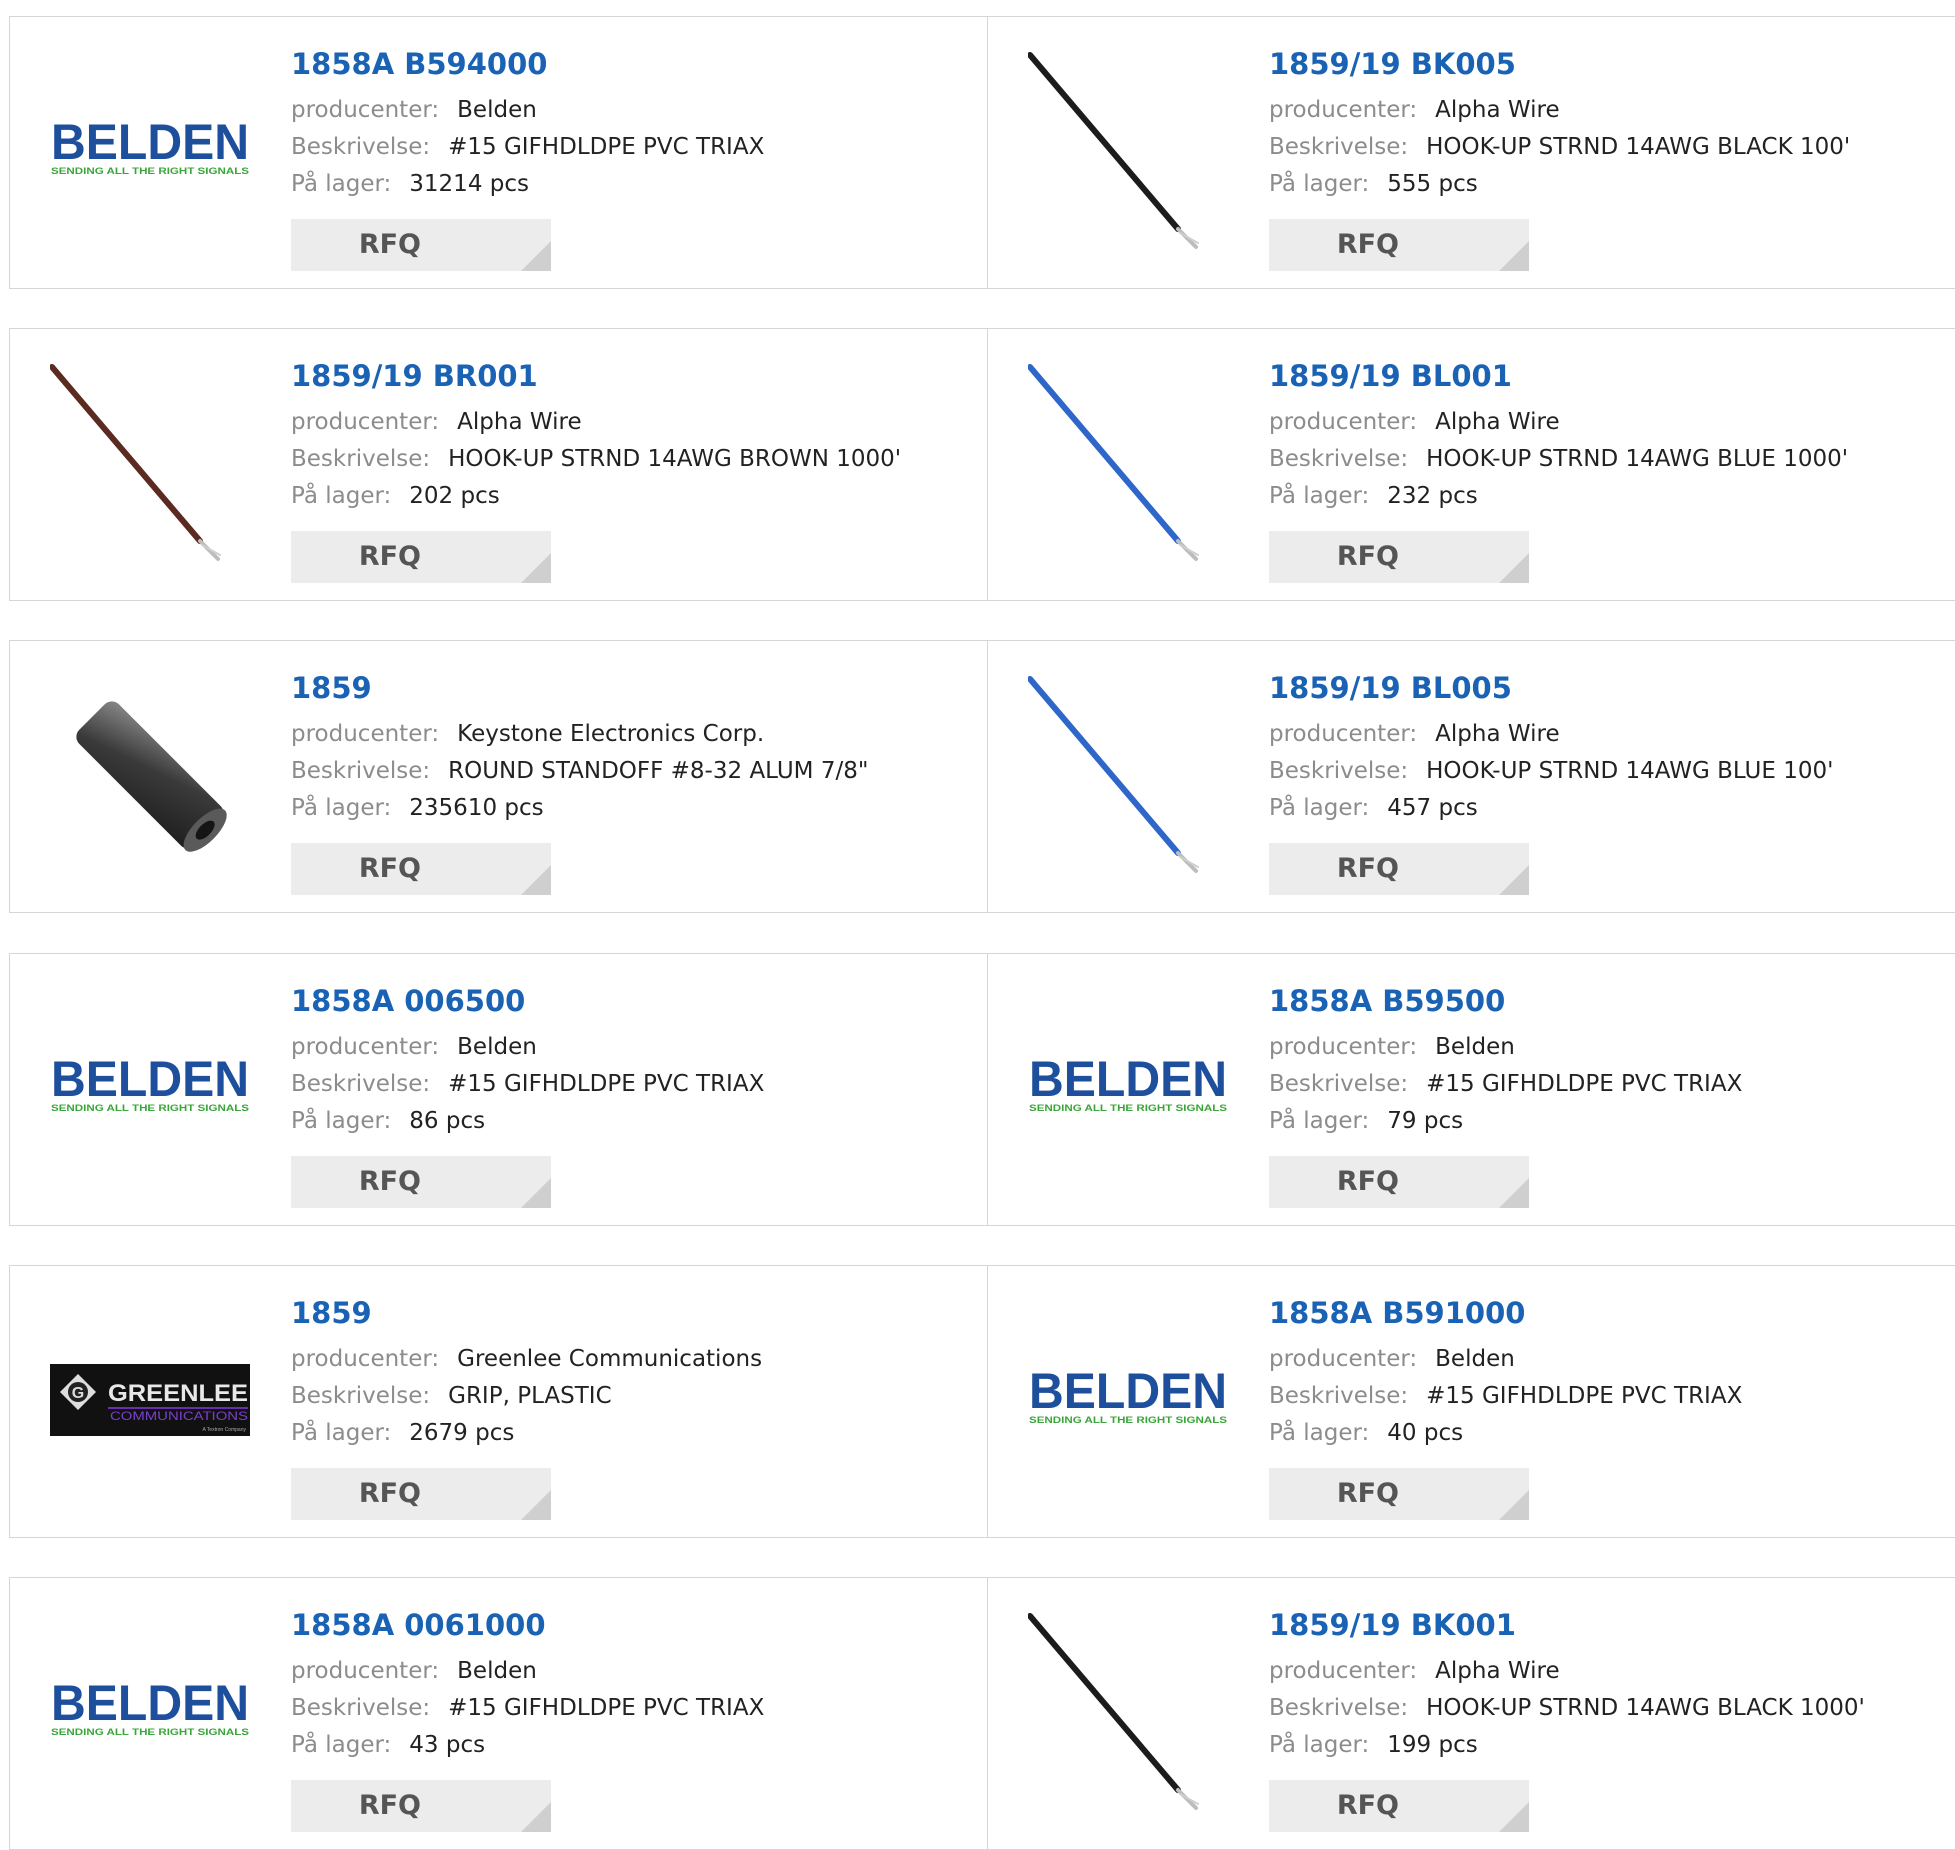  I want to click on stock-value: 79 pcs, so click(1425, 1121).